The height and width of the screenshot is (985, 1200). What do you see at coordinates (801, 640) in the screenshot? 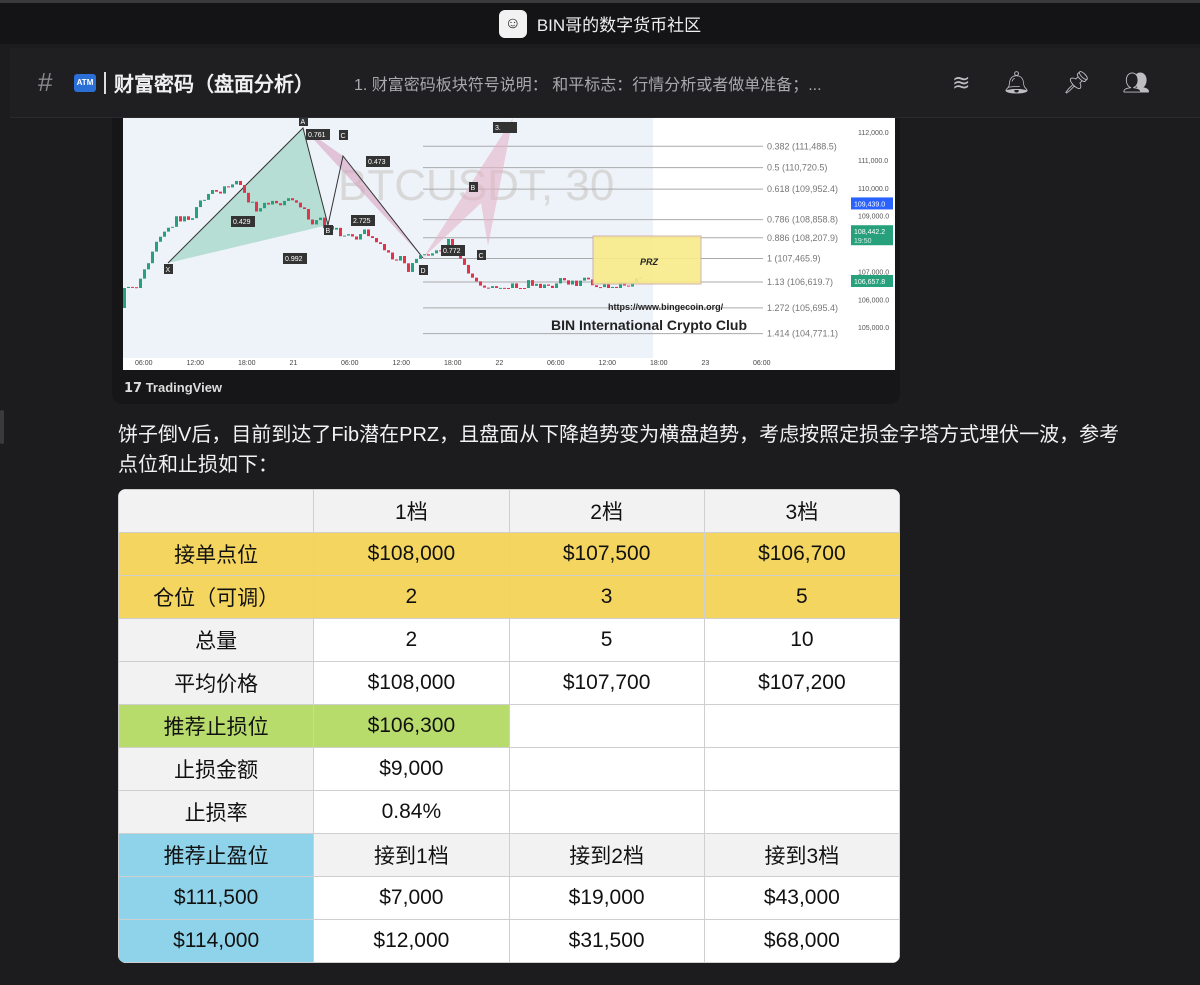
I see `table-cell: 10` at bounding box center [801, 640].